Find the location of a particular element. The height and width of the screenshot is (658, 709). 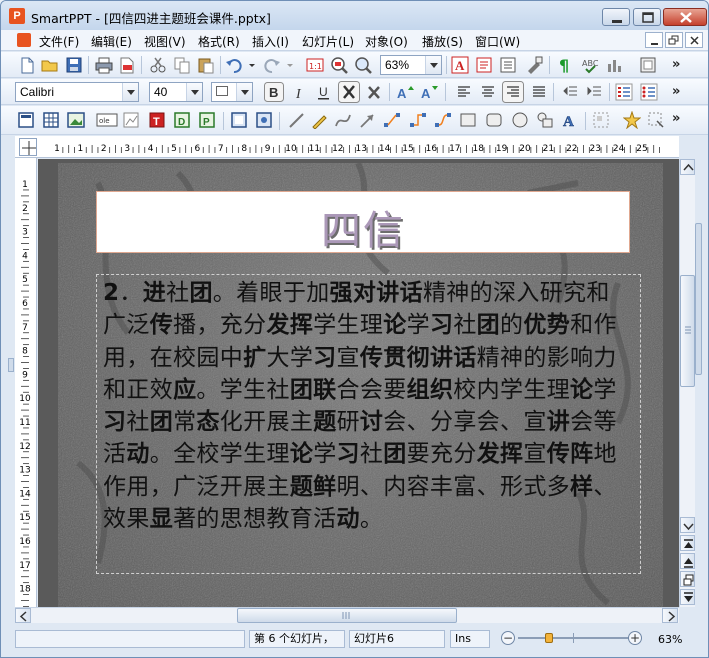

zoom-fit-icon is located at coordinates (339, 65).